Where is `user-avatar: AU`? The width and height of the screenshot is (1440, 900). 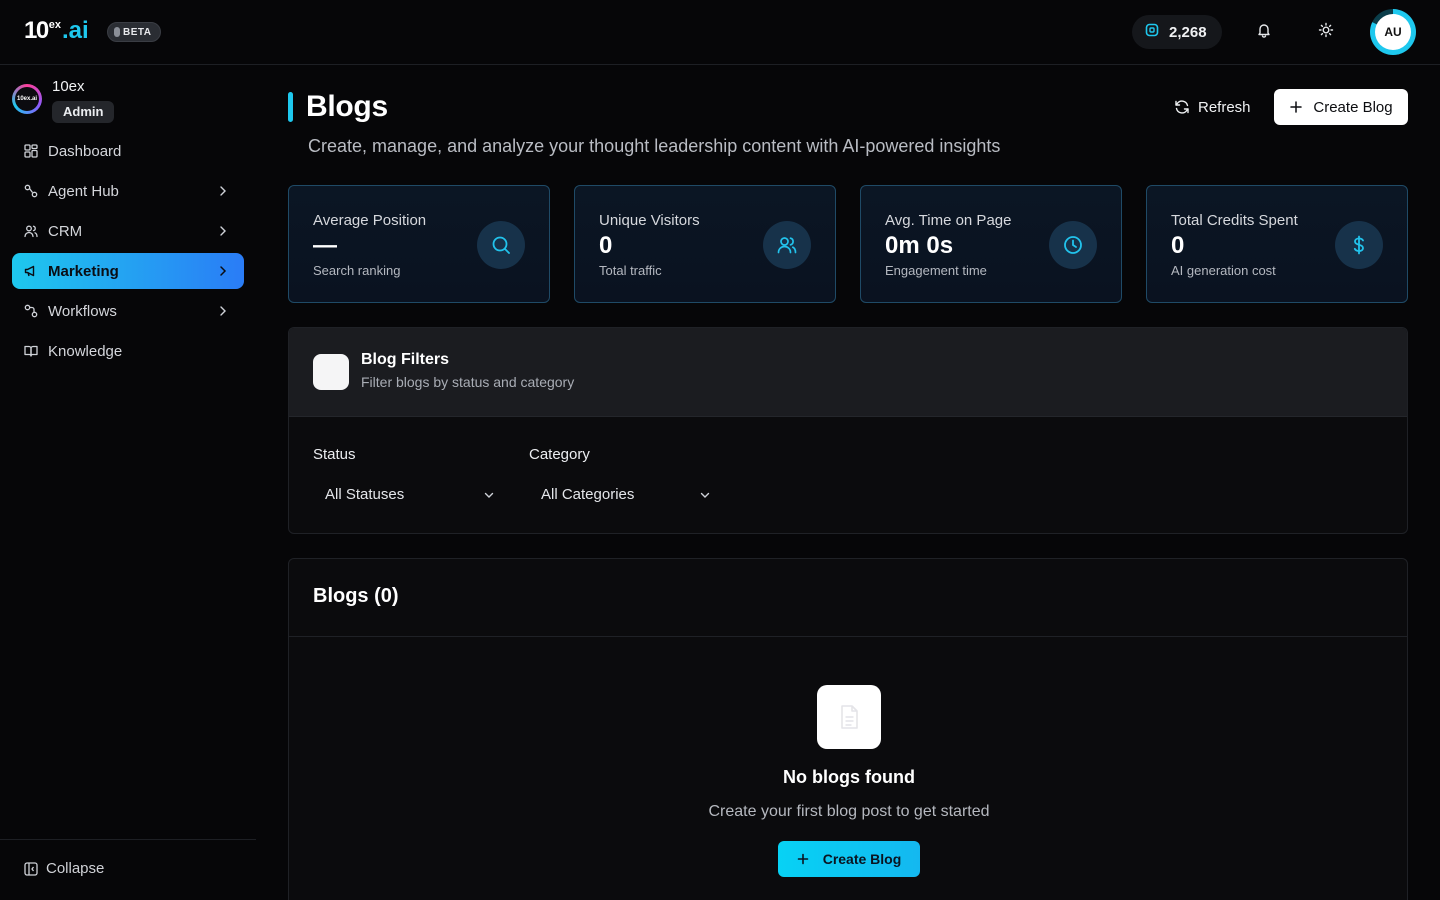
user-avatar: AU is located at coordinates (1393, 32).